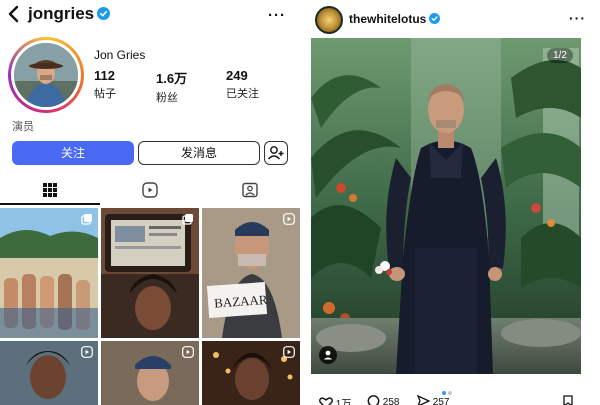 Image resolution: width=600 pixels, height=405 pixels. Describe the element at coordinates (560, 55) in the screenshot. I see `carousel-counter: 1/2` at that location.